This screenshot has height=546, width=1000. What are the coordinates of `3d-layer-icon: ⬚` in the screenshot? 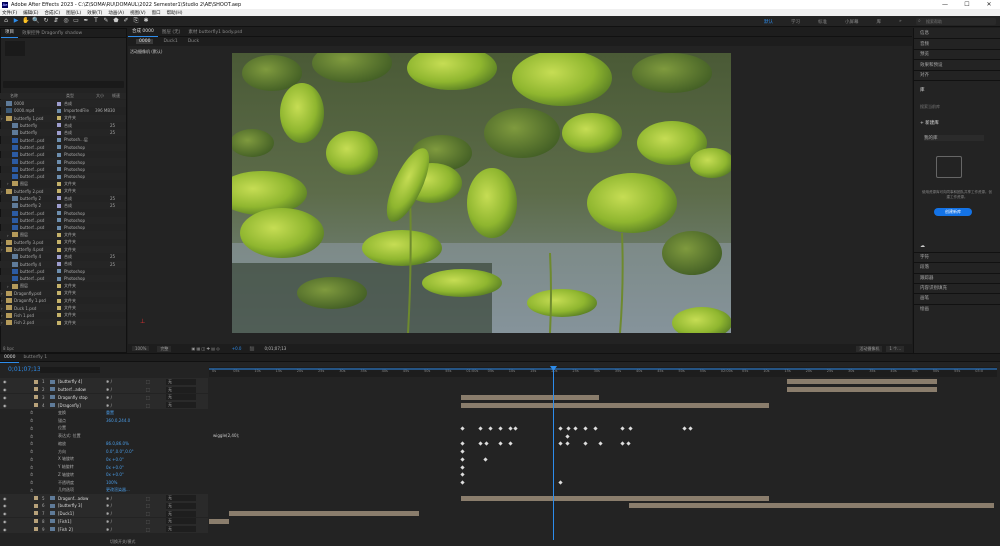 It's located at (148, 513).